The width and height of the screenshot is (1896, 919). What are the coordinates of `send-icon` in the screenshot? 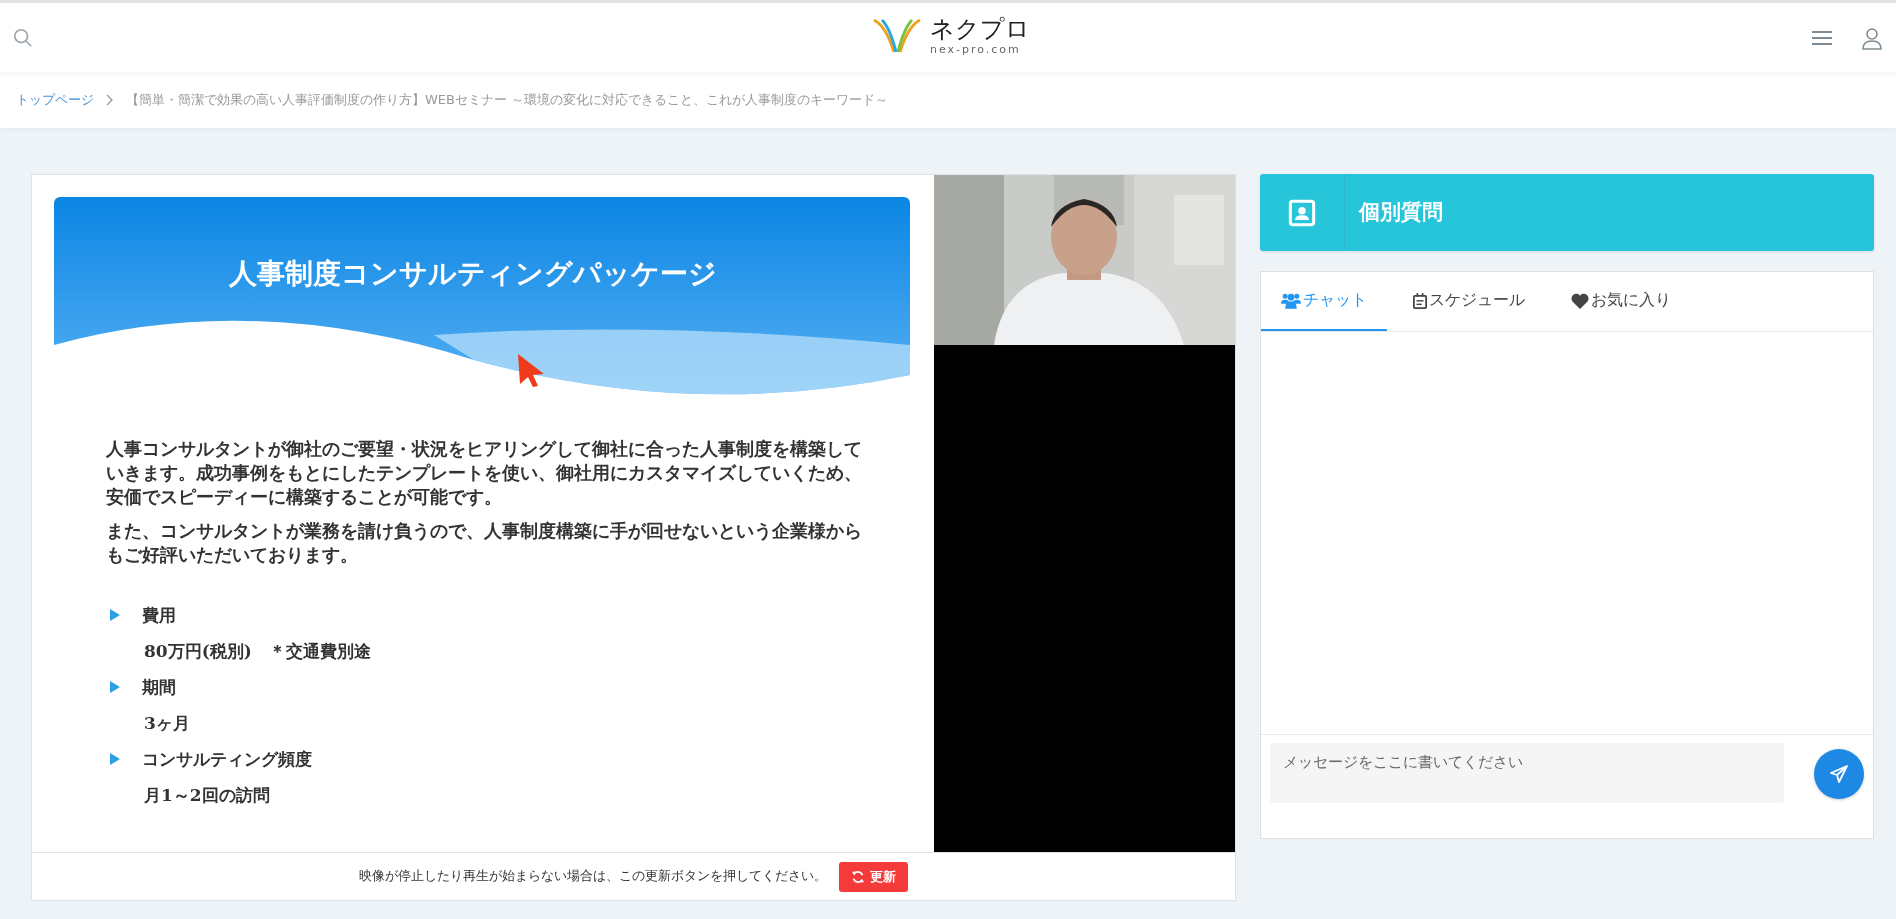 It's located at (1839, 774).